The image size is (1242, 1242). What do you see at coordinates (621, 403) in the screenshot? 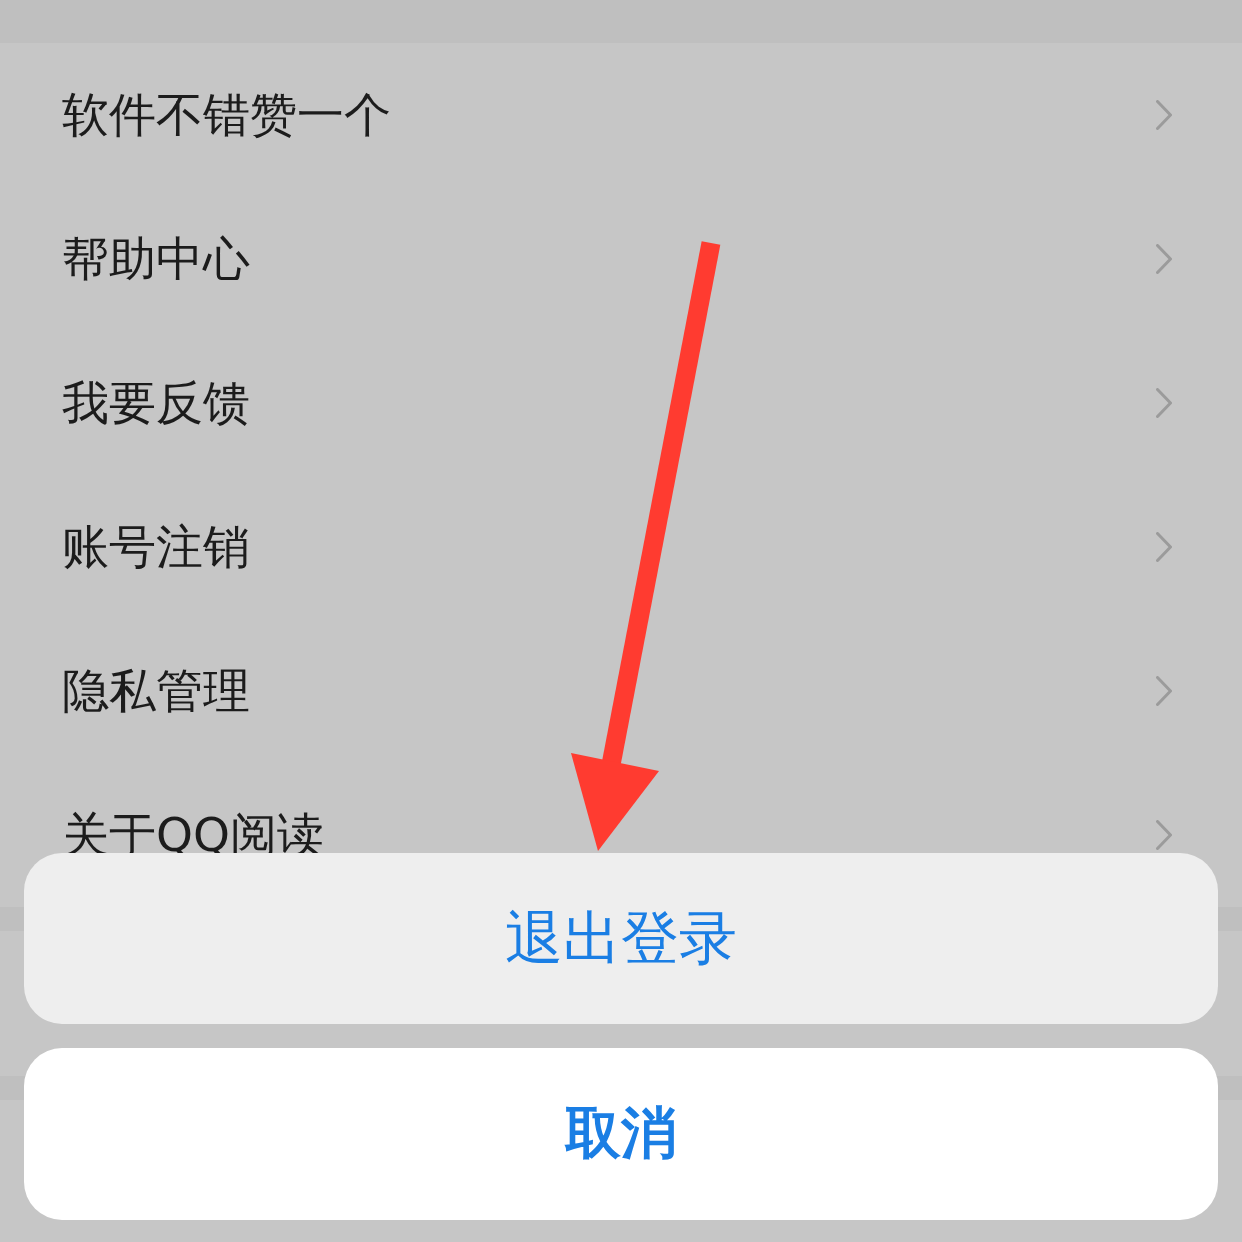
I see `settings-row: 我要反馈` at bounding box center [621, 403].